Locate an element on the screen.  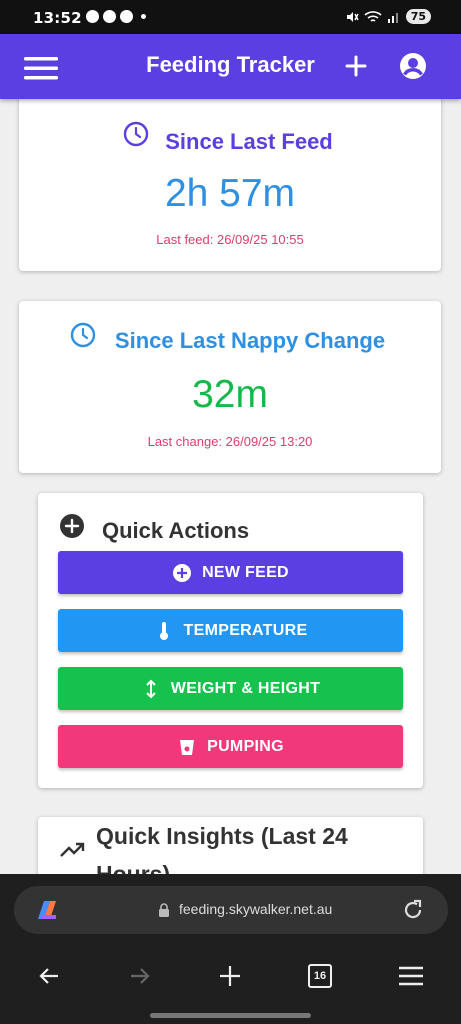
home-indicator is located at coordinates (230, 1015).